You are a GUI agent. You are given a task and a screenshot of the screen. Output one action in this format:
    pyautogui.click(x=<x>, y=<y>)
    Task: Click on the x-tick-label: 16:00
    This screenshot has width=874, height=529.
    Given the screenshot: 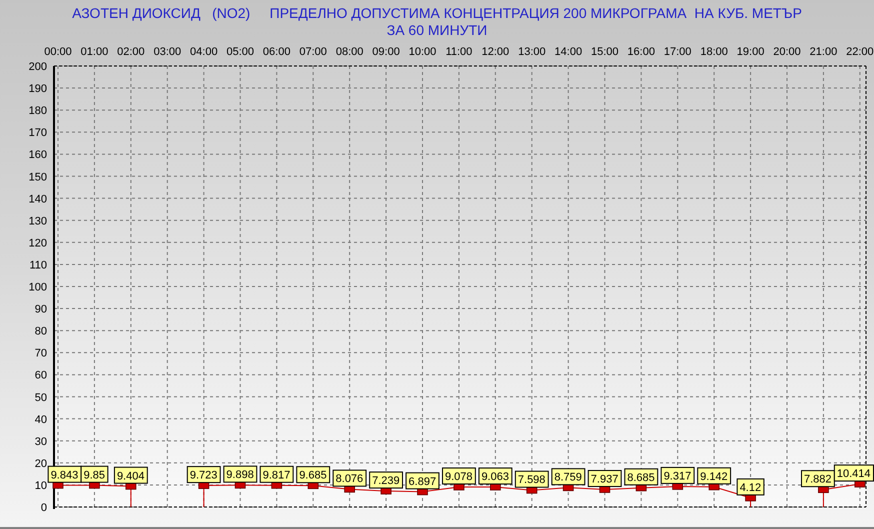 What is the action you would take?
    pyautogui.click(x=641, y=52)
    